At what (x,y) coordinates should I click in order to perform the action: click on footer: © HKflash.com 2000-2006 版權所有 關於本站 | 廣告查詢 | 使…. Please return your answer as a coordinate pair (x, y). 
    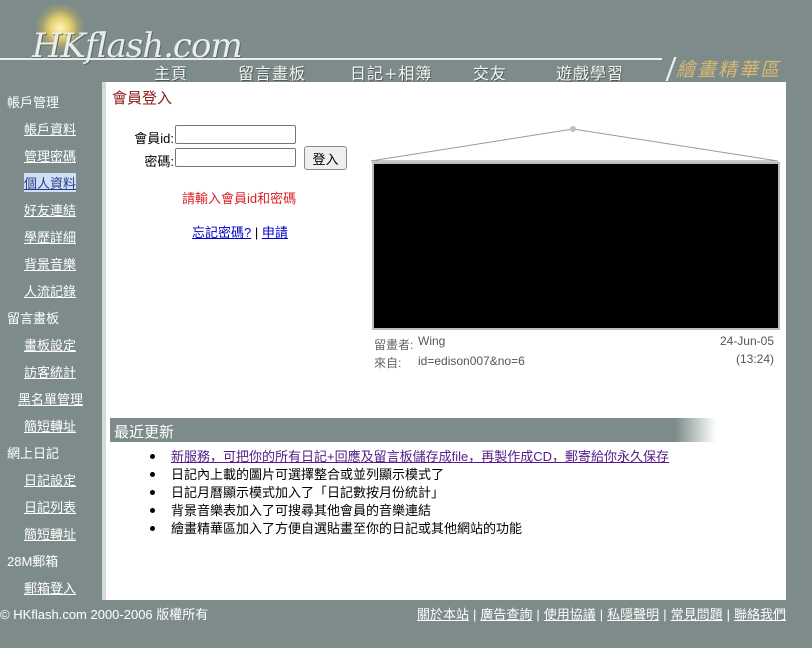
    Looking at the image, I should click on (406, 624).